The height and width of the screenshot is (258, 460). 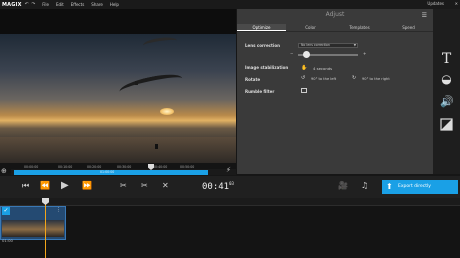 I want to click on rotate-left-icon: ↺, so click(x=303, y=78).